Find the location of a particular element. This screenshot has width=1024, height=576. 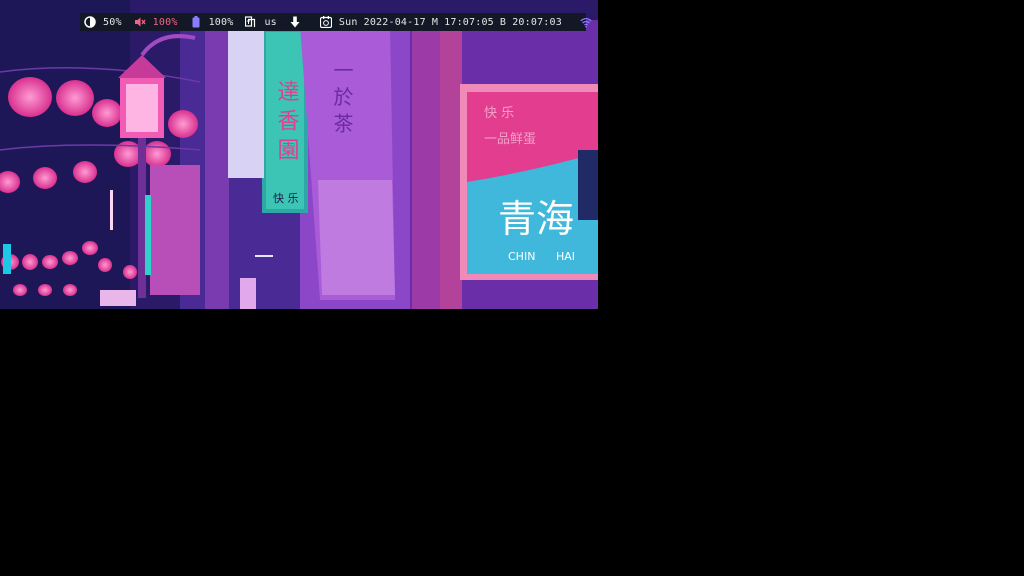

clock-zone-a: M is located at coordinates (435, 22).